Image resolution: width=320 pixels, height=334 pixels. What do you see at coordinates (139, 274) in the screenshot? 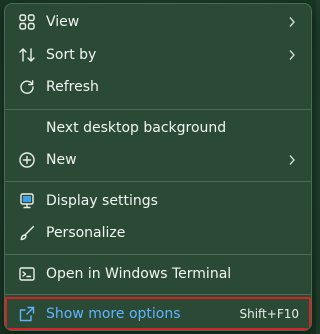
I see `menu-item-label: Open in Windows Terminal` at bounding box center [139, 274].